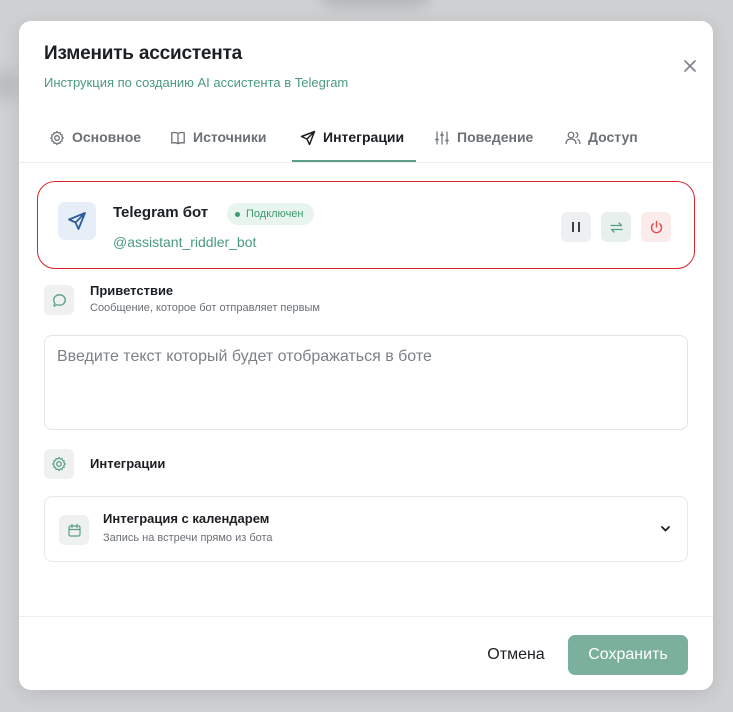  I want to click on tab-integrations: Интеграции, so click(354, 141).